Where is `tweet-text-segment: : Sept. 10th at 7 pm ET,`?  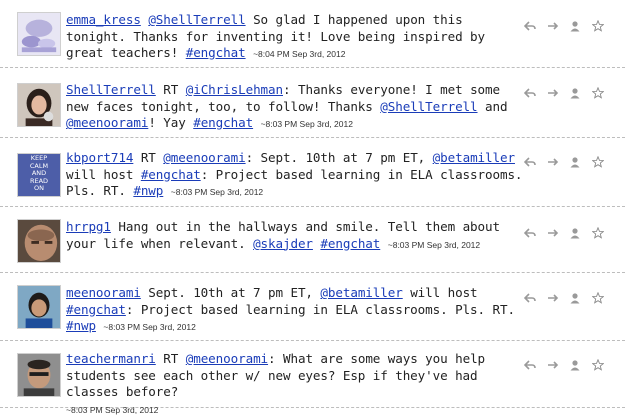 tweet-text-segment: : Sept. 10th at 7 pm ET, is located at coordinates (339, 157).